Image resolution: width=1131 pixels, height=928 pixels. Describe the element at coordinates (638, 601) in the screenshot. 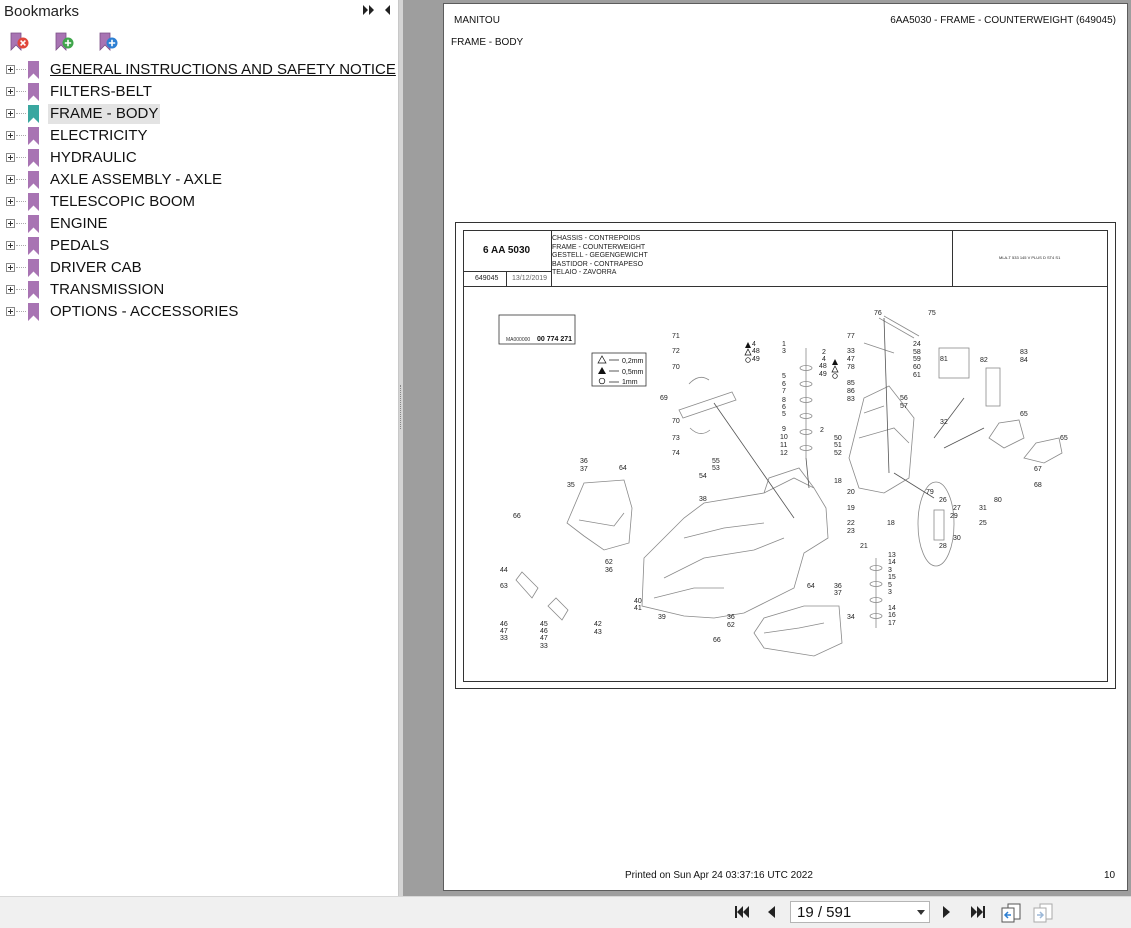

I see `svg-text: 40` at that location.